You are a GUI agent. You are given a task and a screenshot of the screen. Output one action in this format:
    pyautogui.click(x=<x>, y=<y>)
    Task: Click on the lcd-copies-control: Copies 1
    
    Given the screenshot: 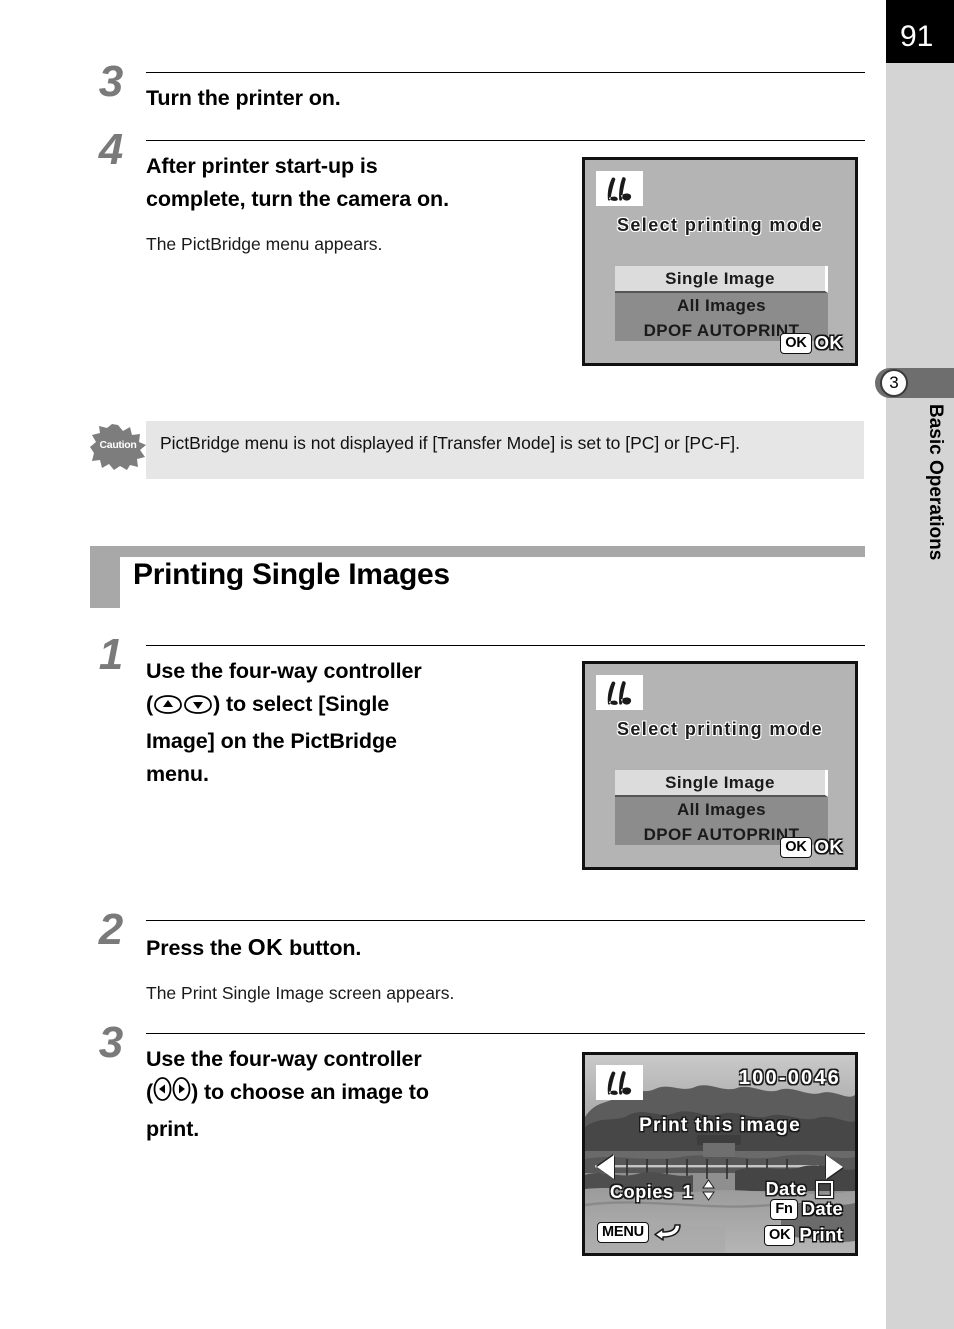 What is the action you would take?
    pyautogui.click(x=663, y=1192)
    